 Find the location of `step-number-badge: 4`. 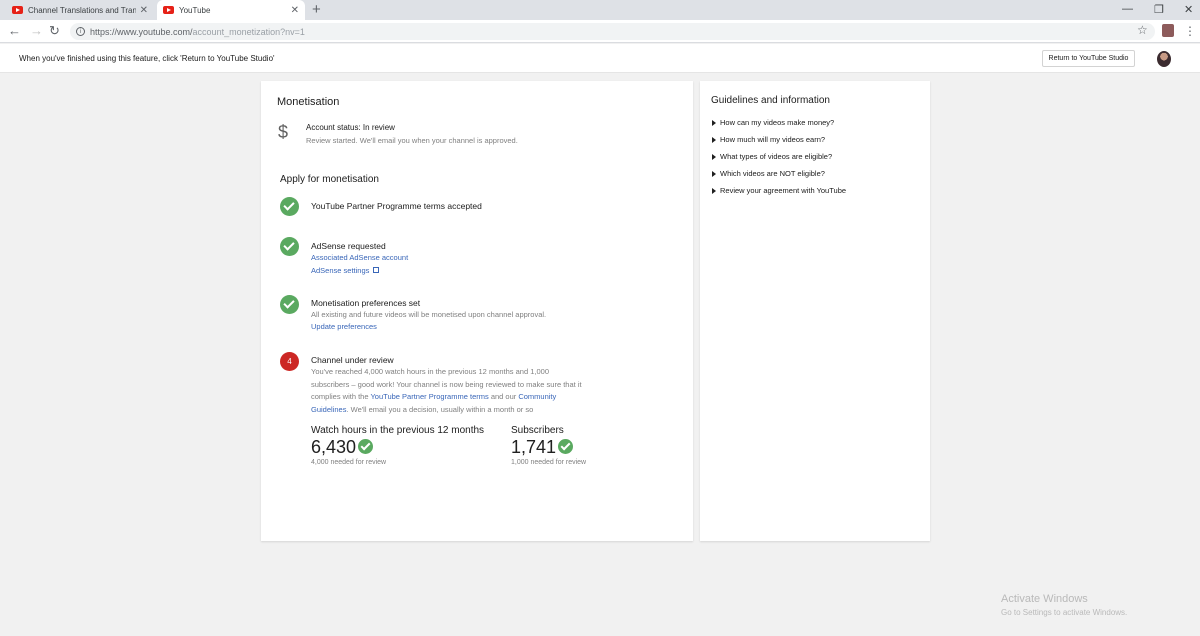

step-number-badge: 4 is located at coordinates (289, 361).